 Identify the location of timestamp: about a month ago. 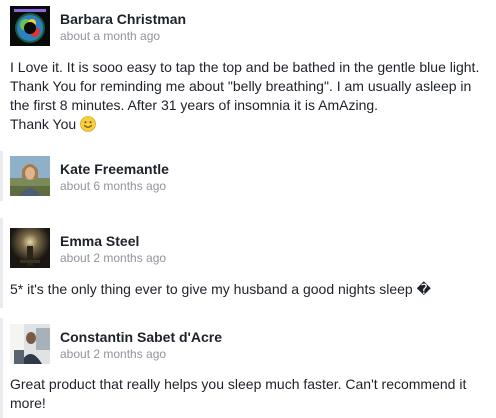
(110, 36).